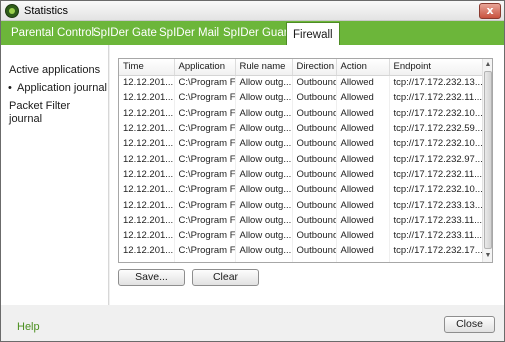 This screenshot has height=342, width=505. Describe the element at coordinates (363, 67) in the screenshot. I see `column-header-action: Action` at that location.